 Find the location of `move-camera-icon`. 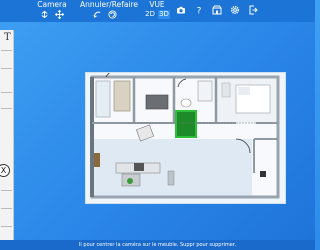

move-camera-icon is located at coordinates (59, 14).